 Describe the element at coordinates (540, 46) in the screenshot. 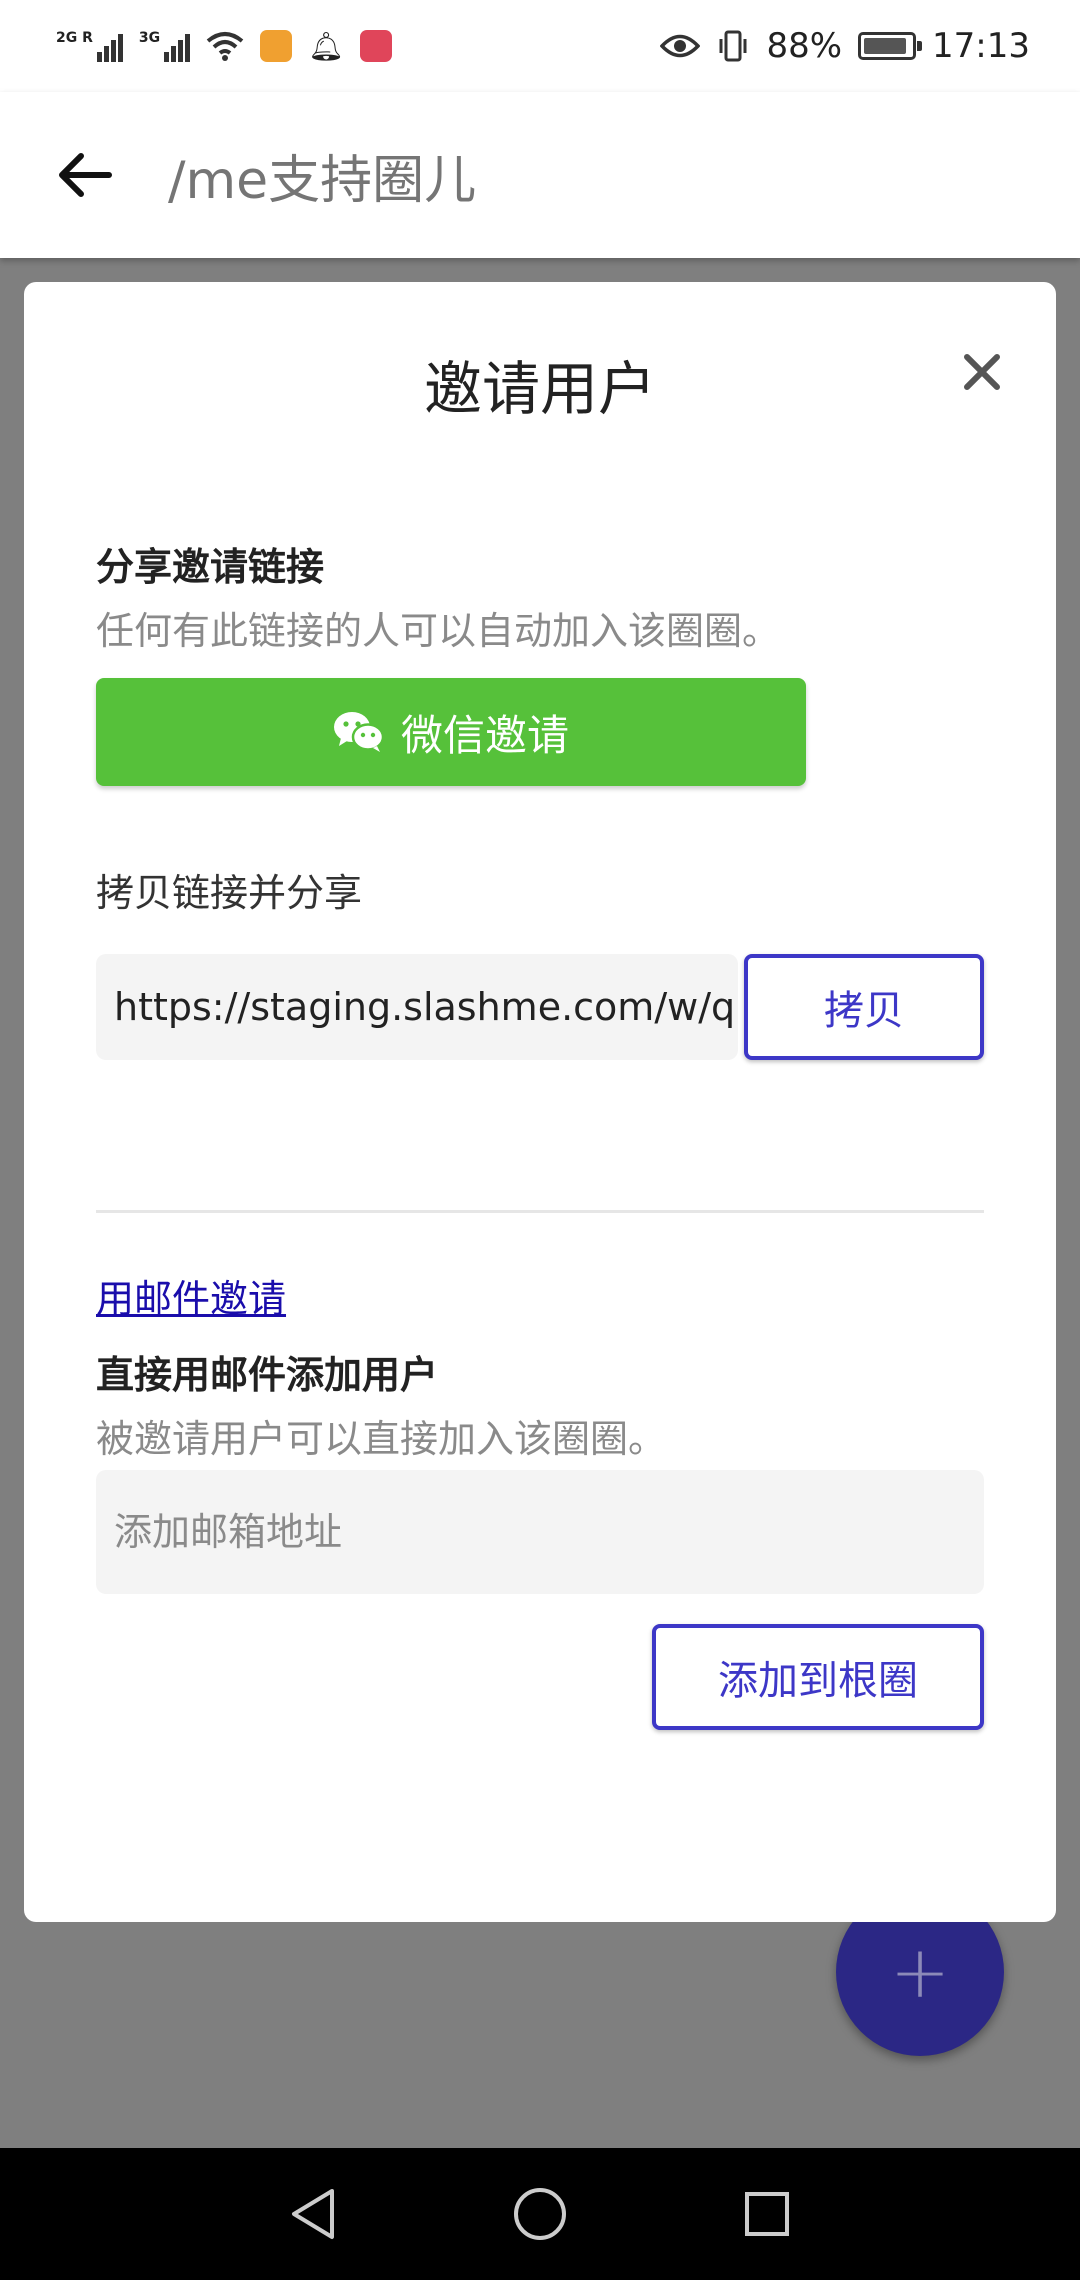

I see `status-bar: 2G R 3G 🔔︎ 88% 17:13` at that location.